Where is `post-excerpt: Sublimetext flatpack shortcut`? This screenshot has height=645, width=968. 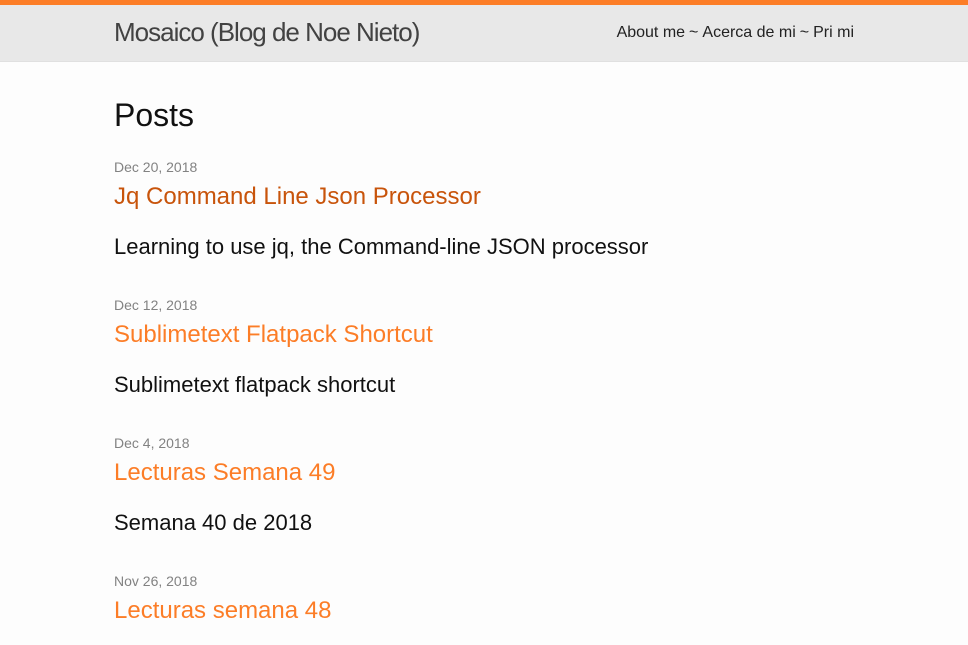 post-excerpt: Sublimetext flatpack shortcut is located at coordinates (255, 384).